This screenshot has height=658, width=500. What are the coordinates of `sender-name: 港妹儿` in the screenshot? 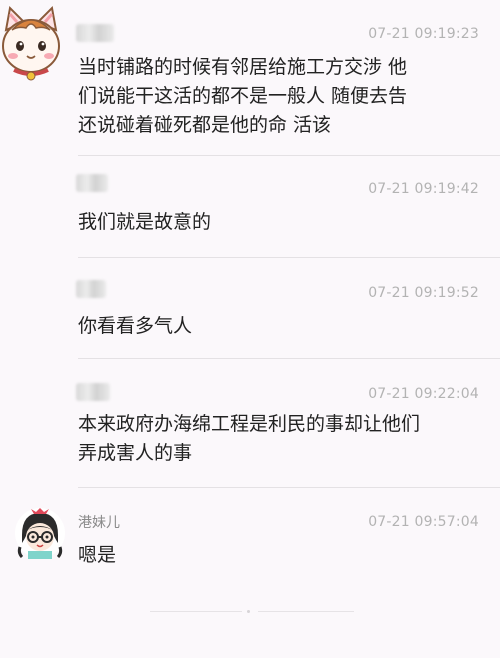 It's located at (99, 523).